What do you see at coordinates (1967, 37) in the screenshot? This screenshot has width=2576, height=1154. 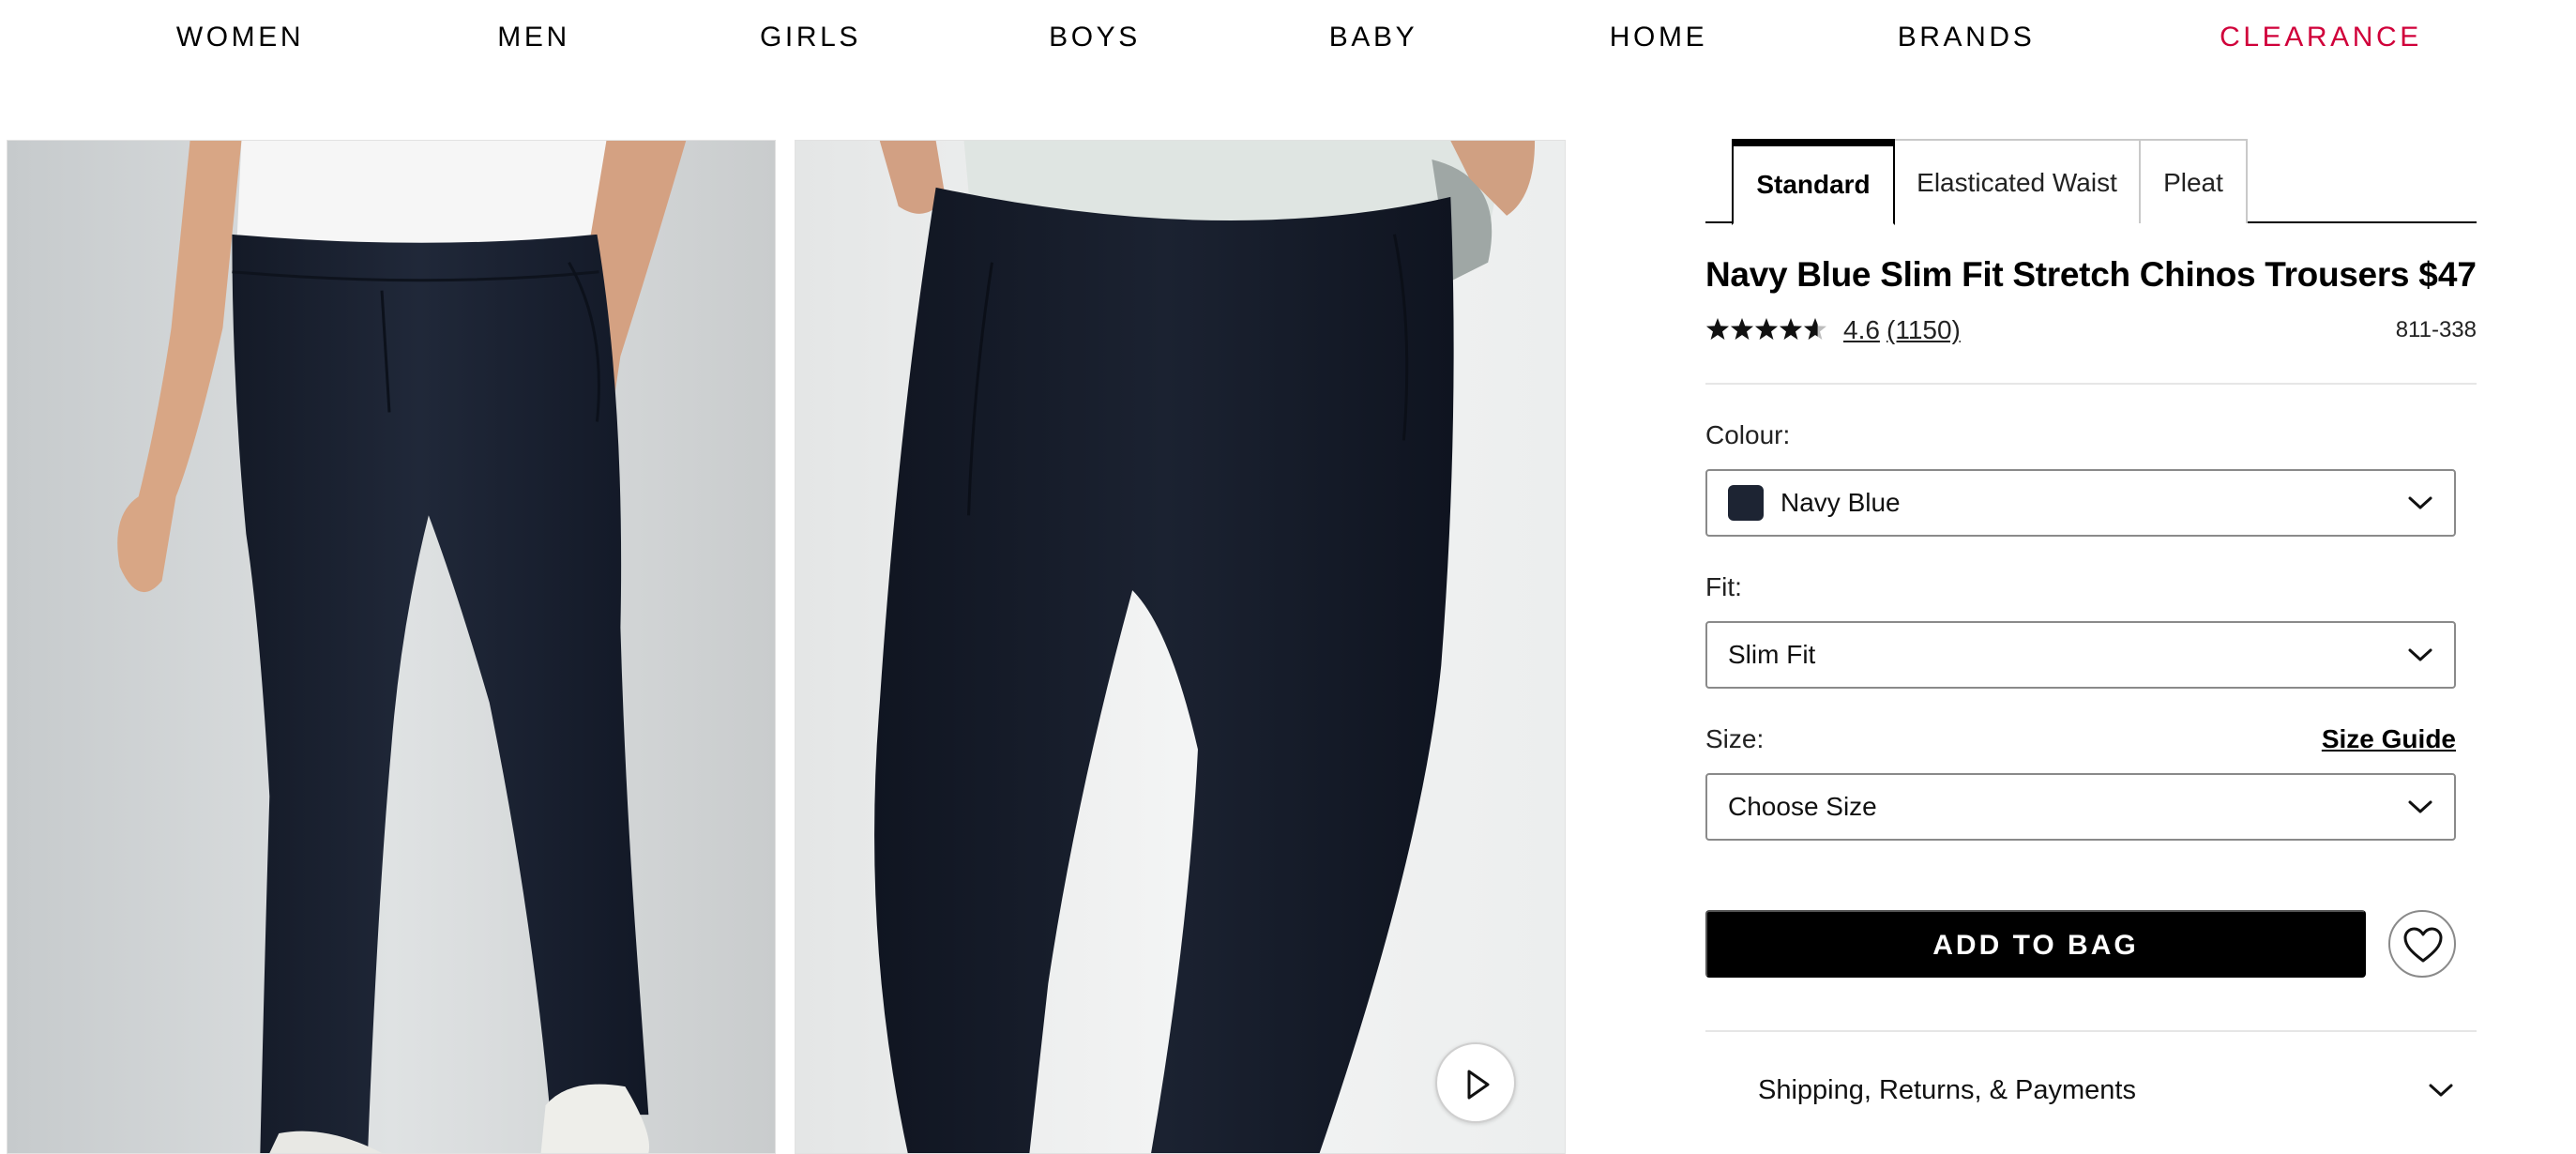 I see `nav-item-brands: BRANDS` at bounding box center [1967, 37].